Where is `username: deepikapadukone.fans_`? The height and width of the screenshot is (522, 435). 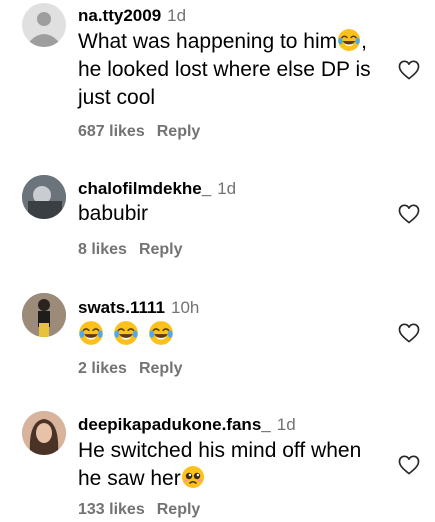 username: deepikapadukone.fans_ is located at coordinates (174, 424).